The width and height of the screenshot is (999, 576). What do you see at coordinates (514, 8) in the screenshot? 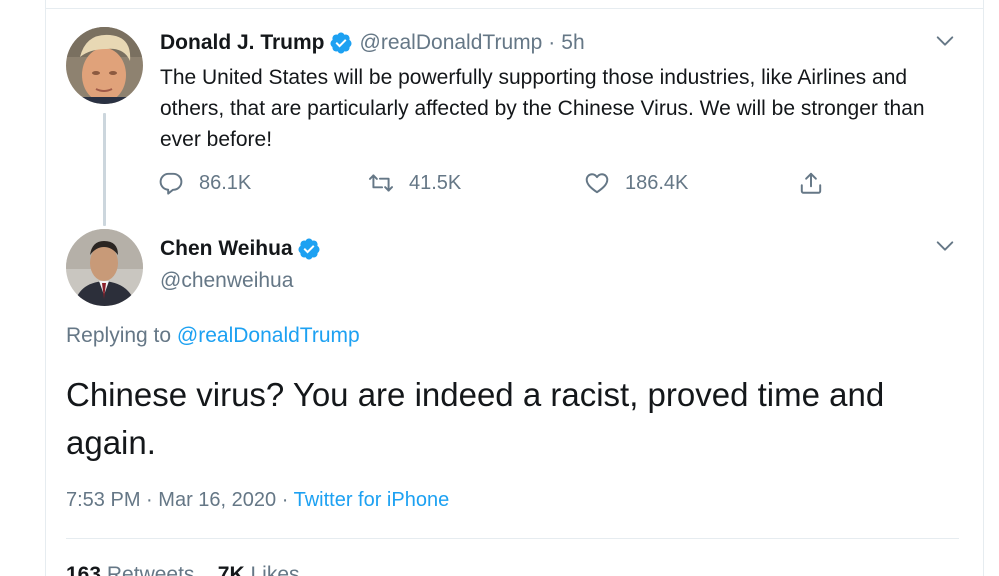
I see `timeline-top-border` at bounding box center [514, 8].